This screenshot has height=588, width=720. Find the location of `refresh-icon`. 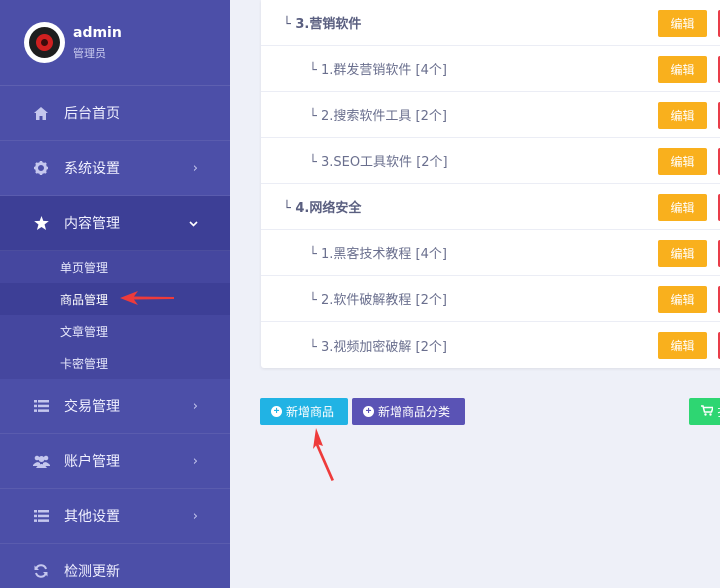

refresh-icon is located at coordinates (41, 571).